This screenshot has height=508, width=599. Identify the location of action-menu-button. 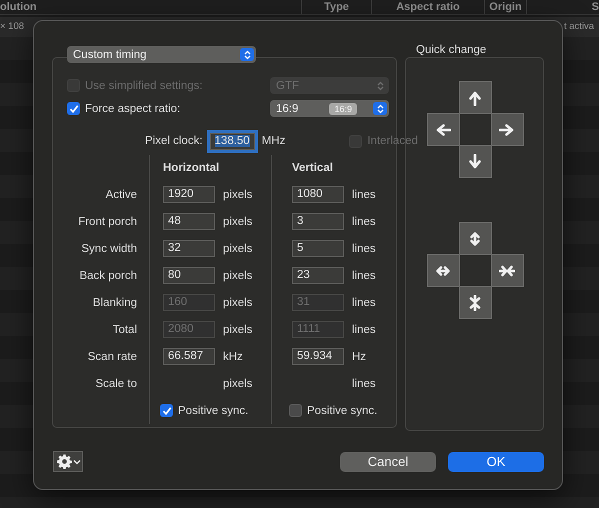
(68, 461).